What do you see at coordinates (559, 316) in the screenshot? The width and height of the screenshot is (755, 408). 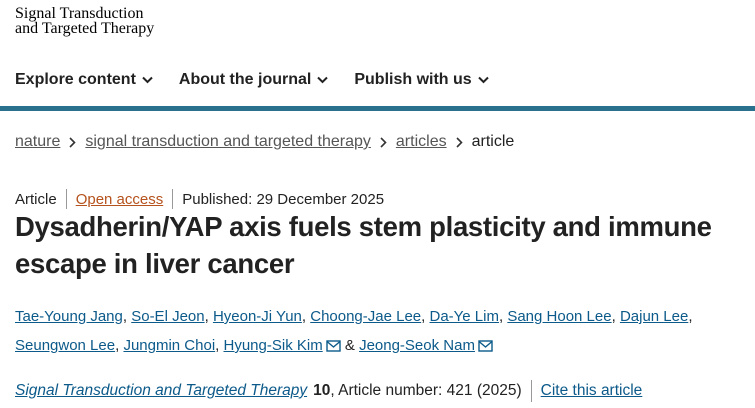 I see `author-link: Sang Hoon Lee` at bounding box center [559, 316].